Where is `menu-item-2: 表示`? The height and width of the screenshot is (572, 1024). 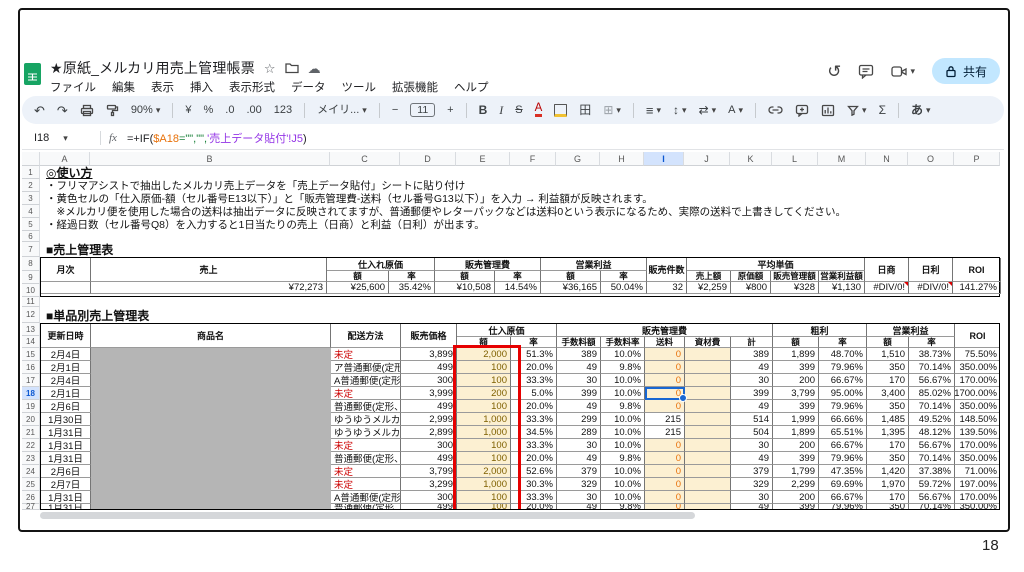 menu-item-2: 表示 is located at coordinates (162, 87).